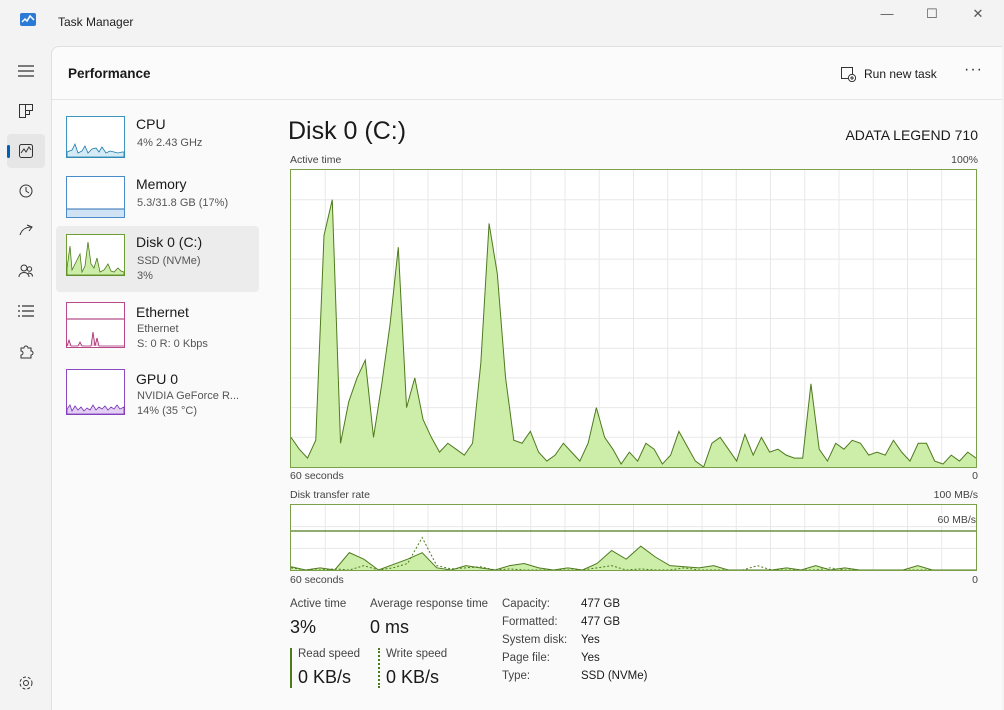 Image resolution: width=1004 pixels, height=710 pixels. What do you see at coordinates (157, 379) in the screenshot?
I see `resource-name: GPU 0` at bounding box center [157, 379].